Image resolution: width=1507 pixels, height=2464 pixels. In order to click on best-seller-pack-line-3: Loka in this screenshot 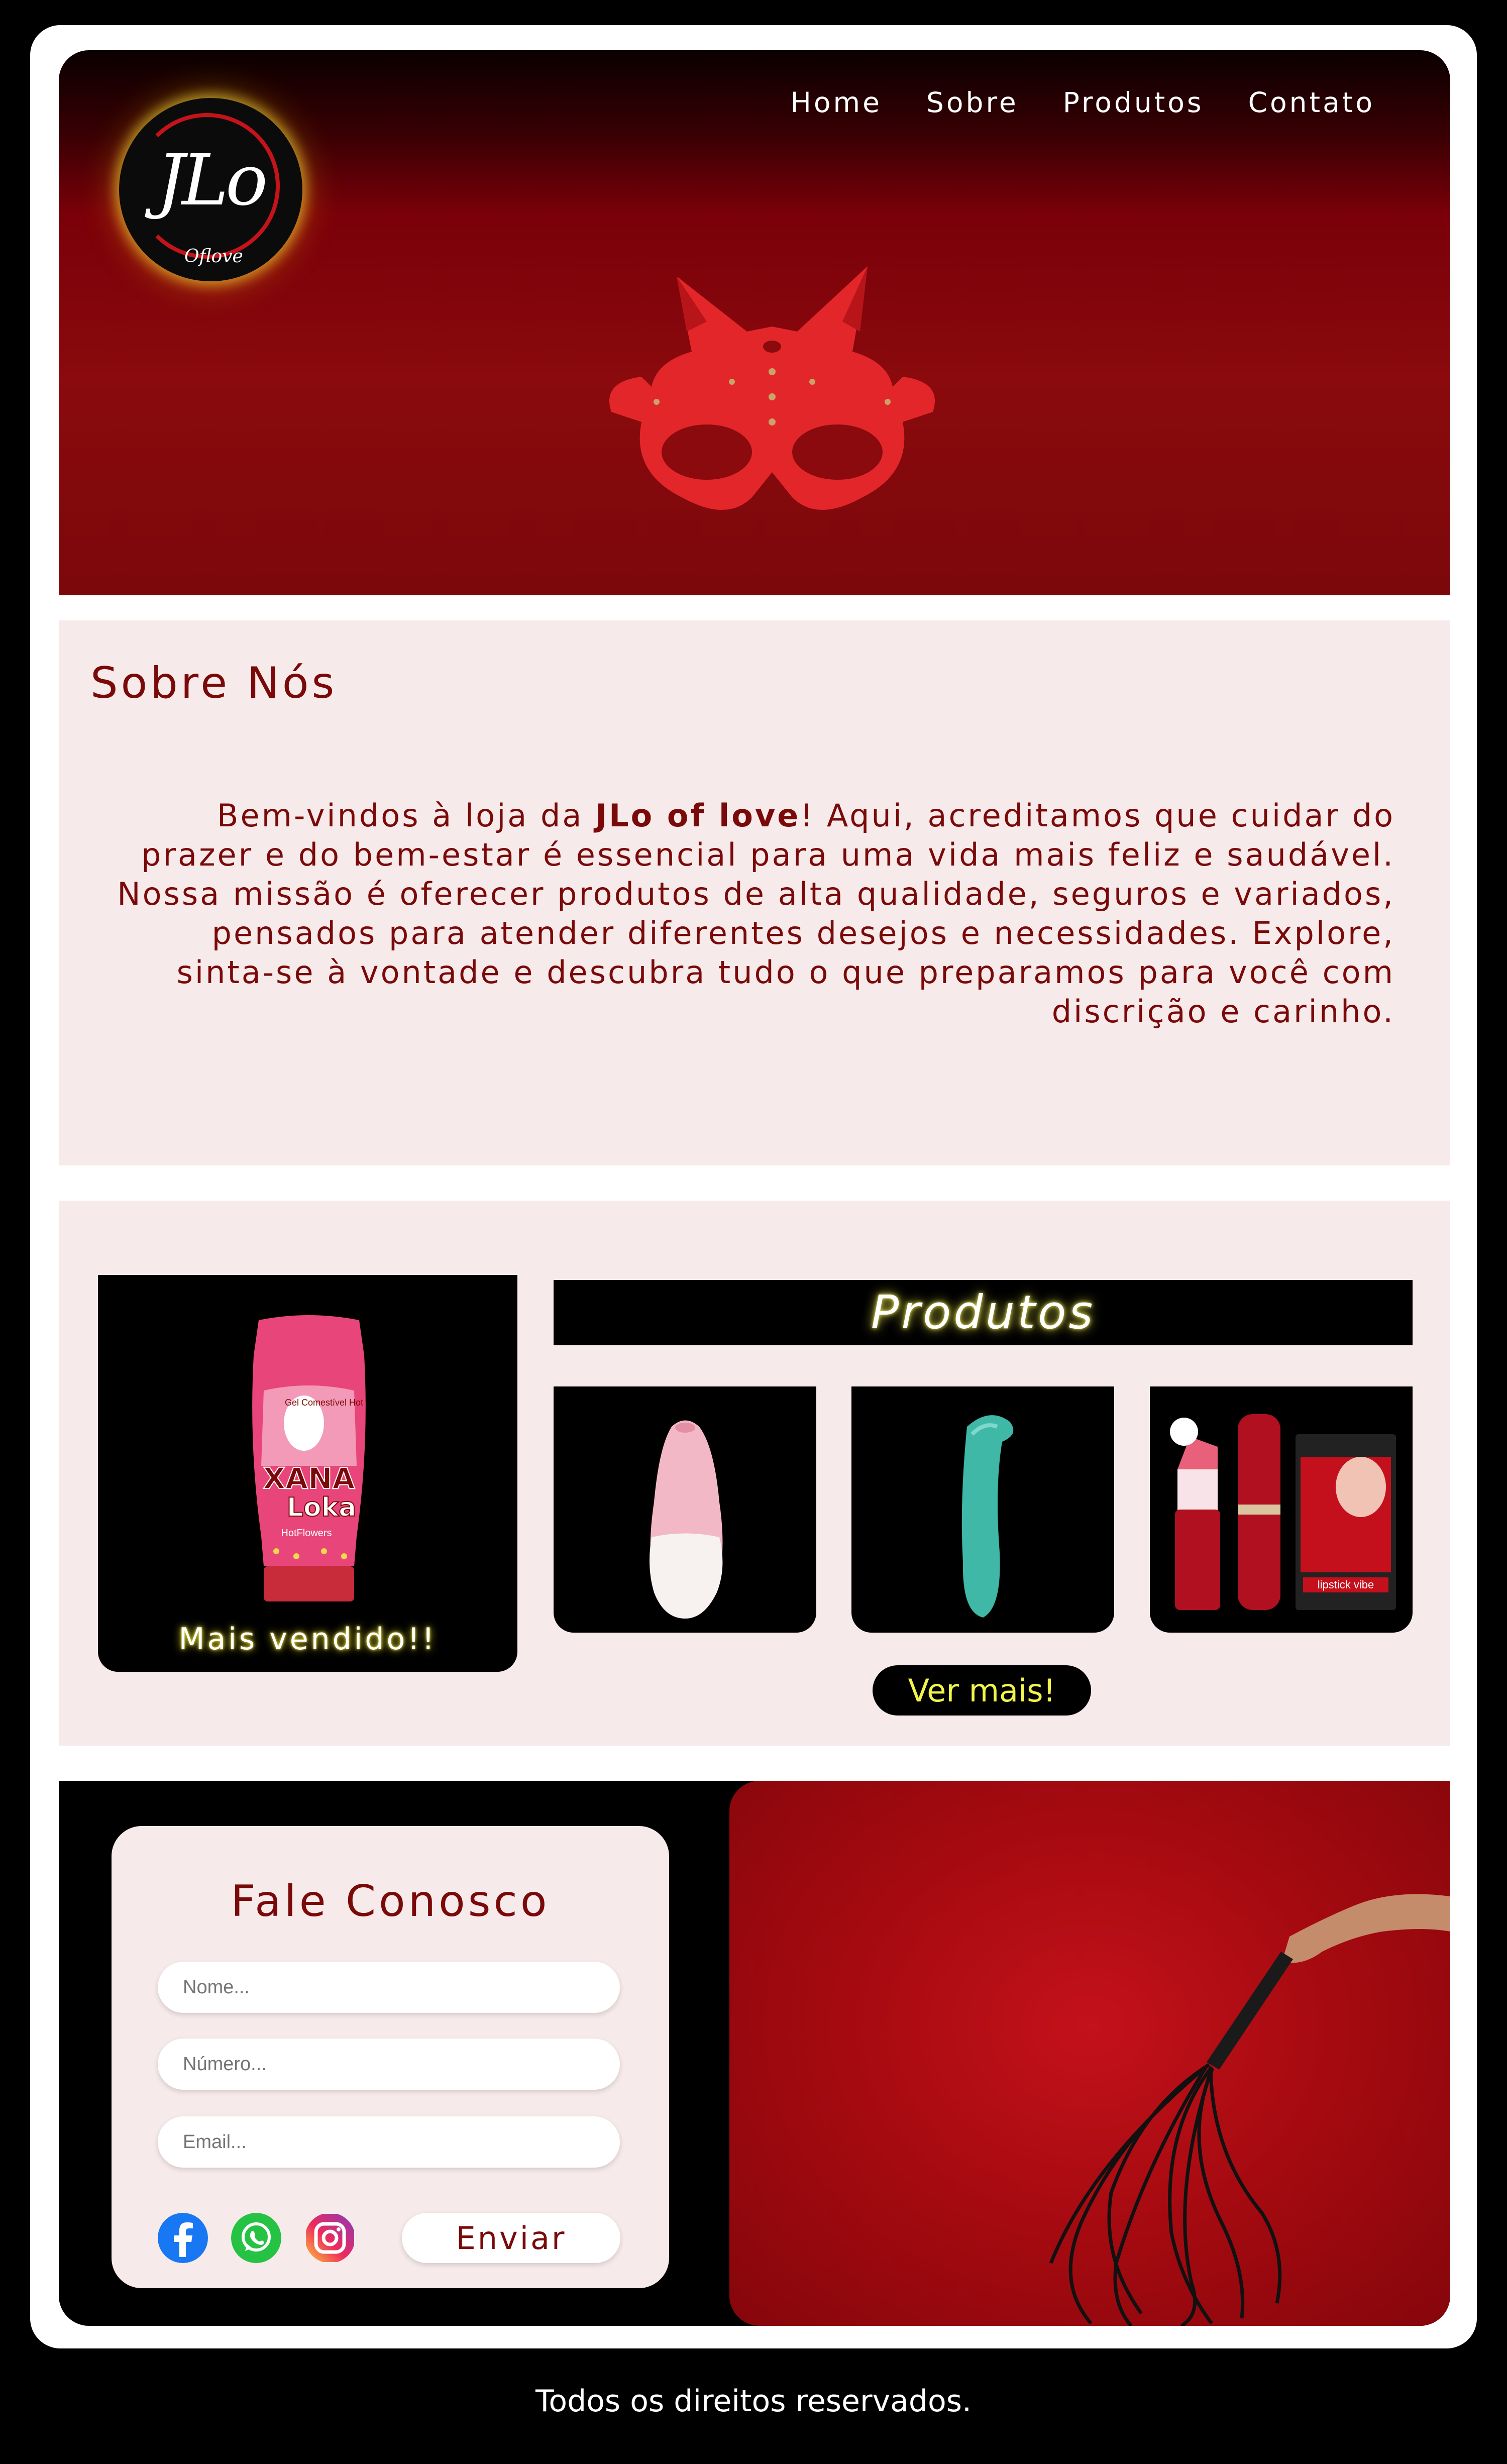, I will do `click(322, 1507)`.